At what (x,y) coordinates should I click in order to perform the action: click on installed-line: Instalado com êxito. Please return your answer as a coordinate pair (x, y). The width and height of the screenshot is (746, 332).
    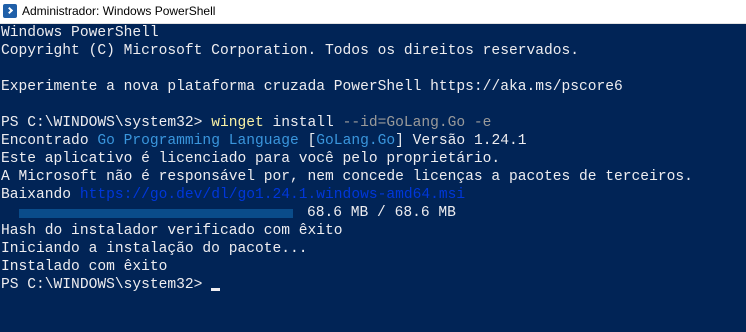
    Looking at the image, I should click on (84, 267).